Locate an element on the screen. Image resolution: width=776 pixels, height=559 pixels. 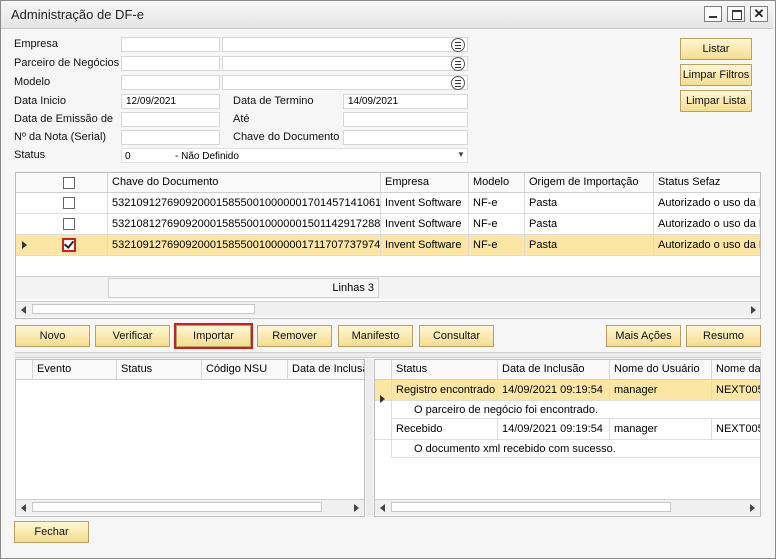
fechar-button: Fechar is located at coordinates (51, 532).